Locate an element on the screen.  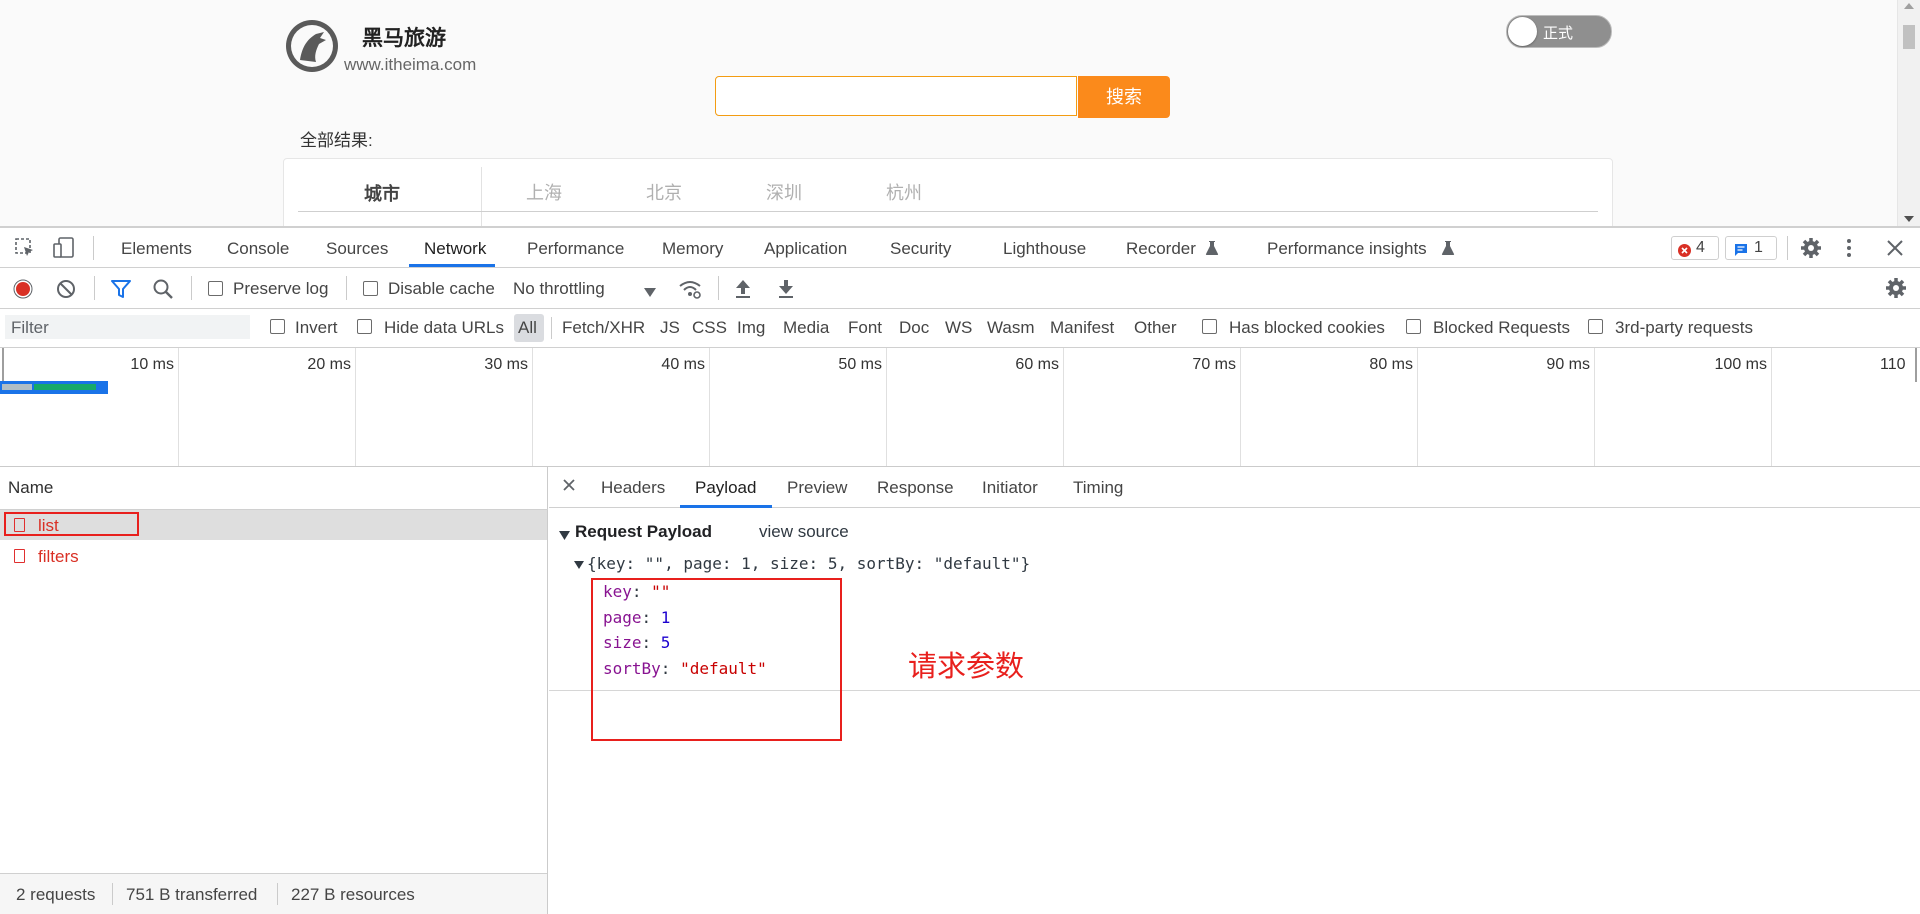
type-filter-other: Other is located at coordinates (1155, 328).